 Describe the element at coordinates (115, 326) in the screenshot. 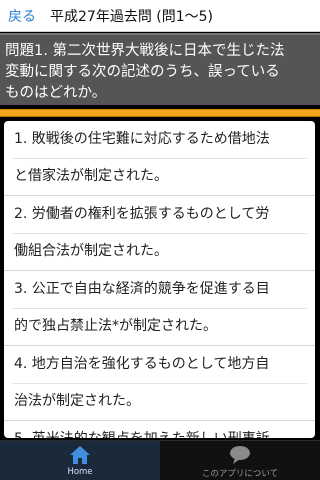

I see `answer-text: 的で独占禁止法*が制定された。` at that location.